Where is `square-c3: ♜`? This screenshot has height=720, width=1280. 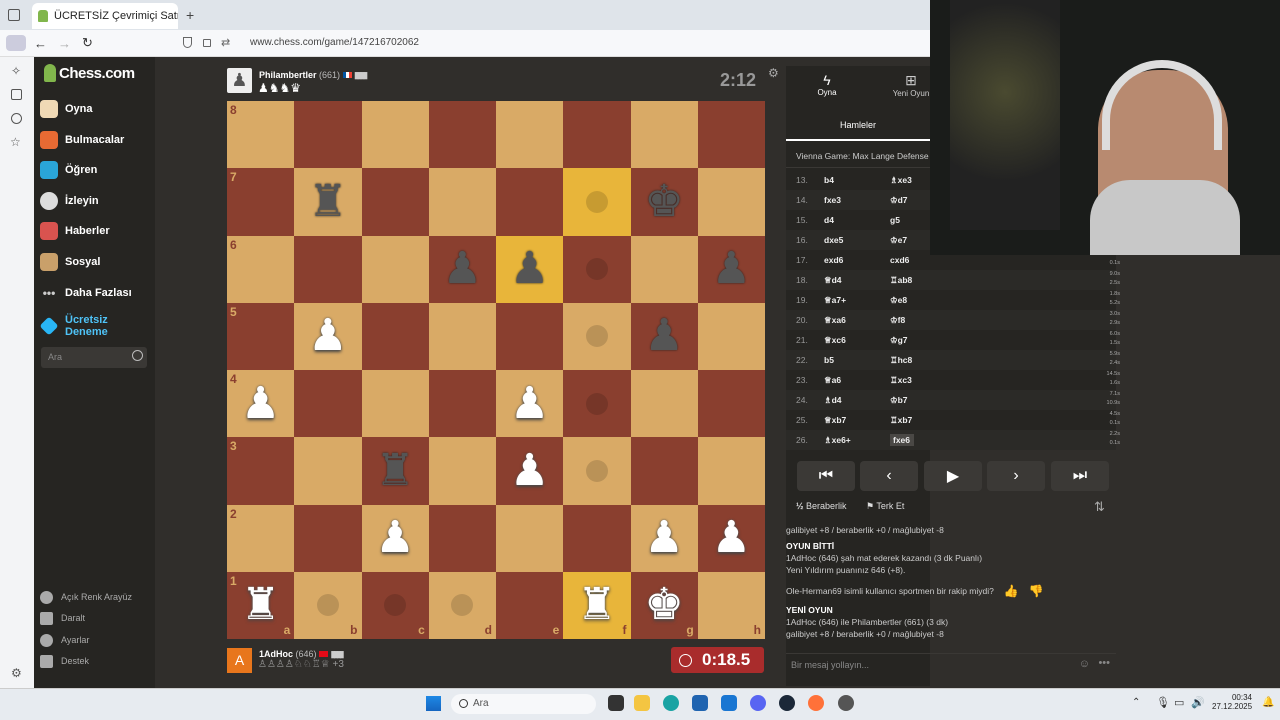 square-c3: ♜ is located at coordinates (395, 471).